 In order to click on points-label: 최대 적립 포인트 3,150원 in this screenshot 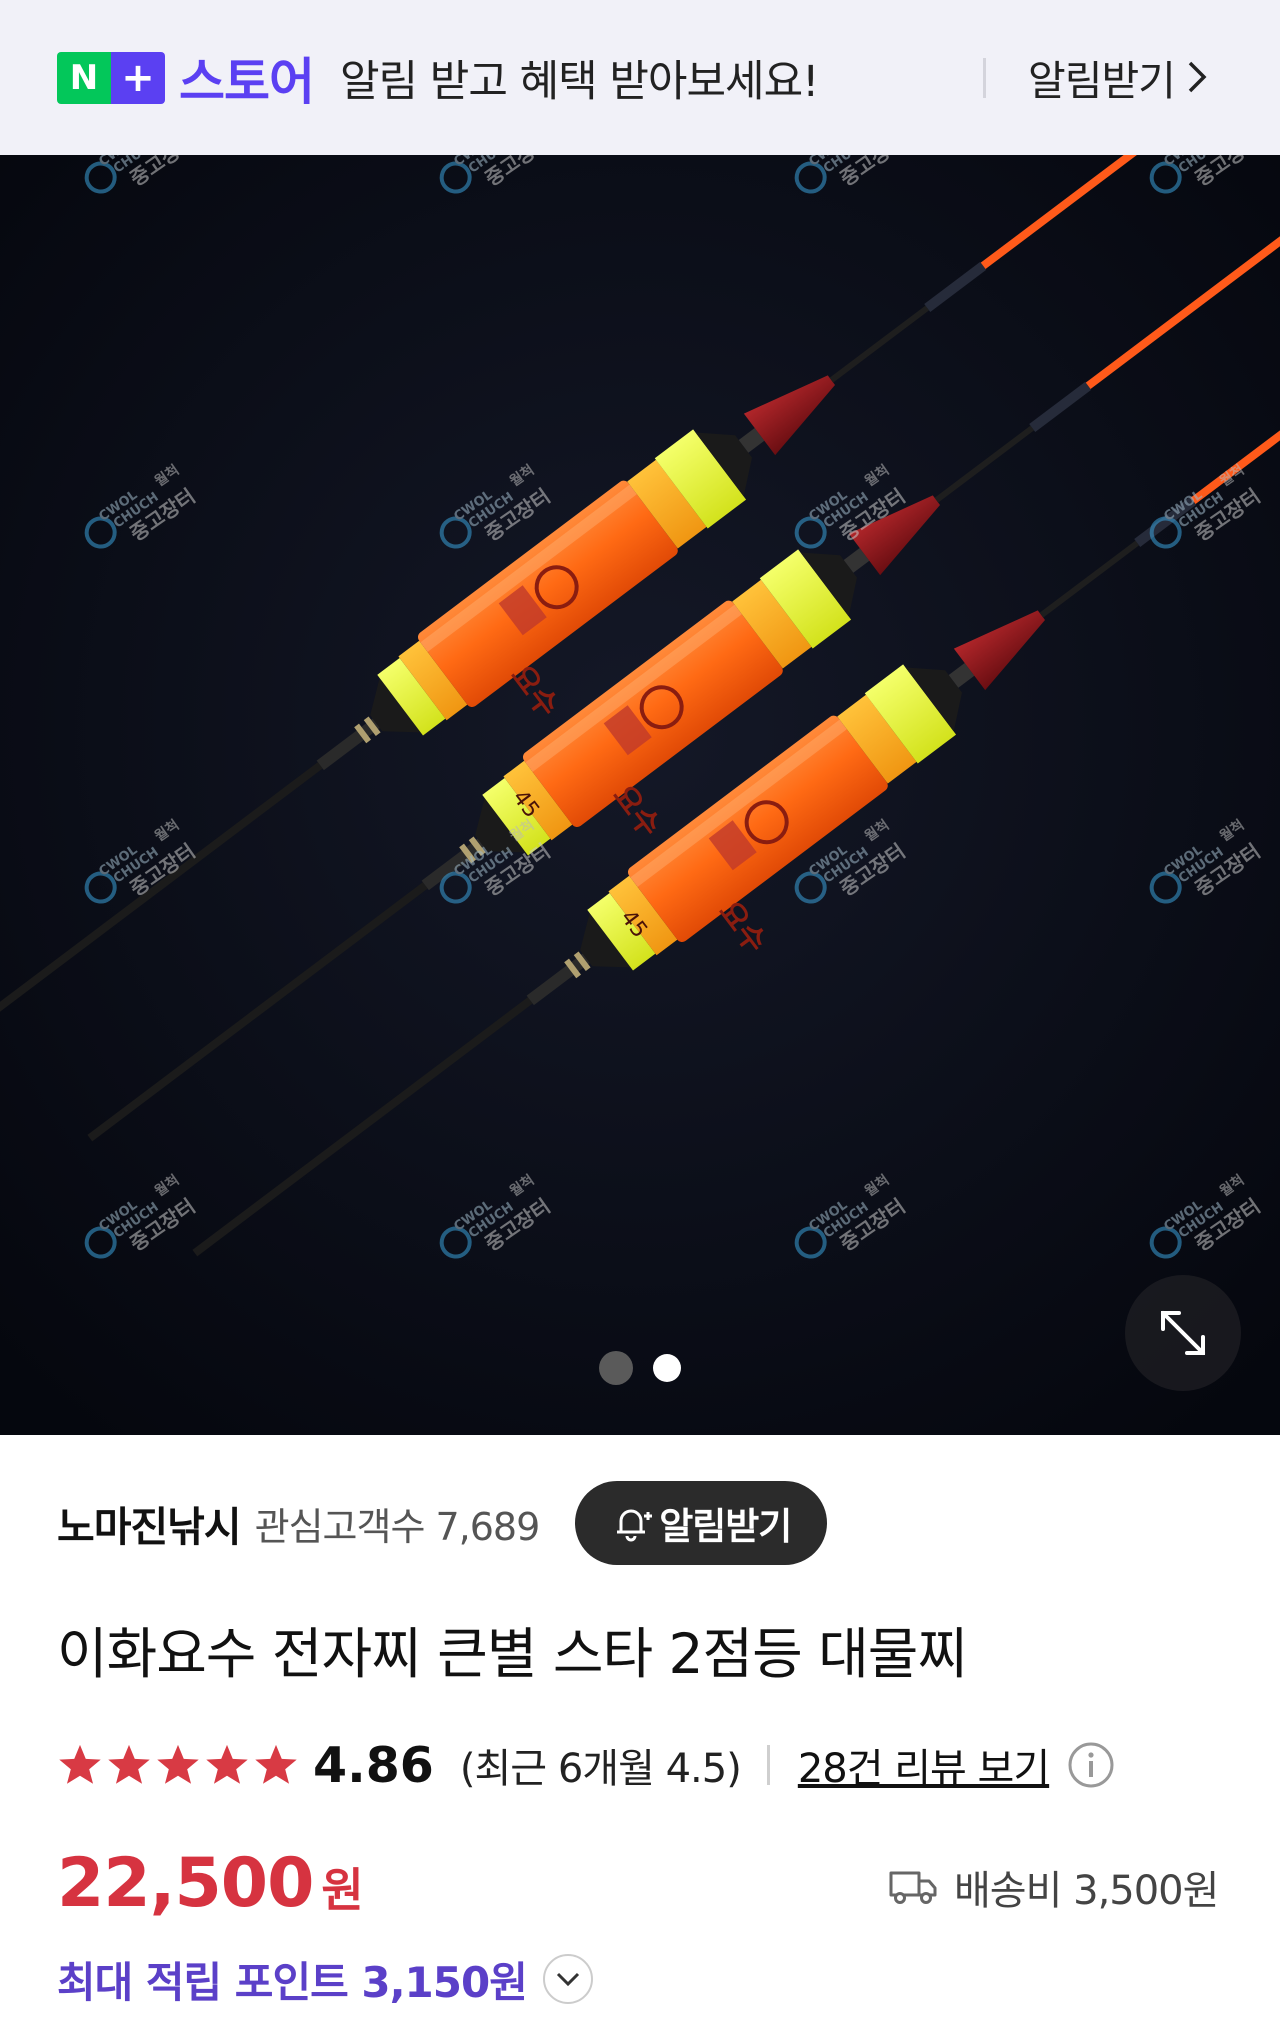, I will do `click(292, 1982)`.